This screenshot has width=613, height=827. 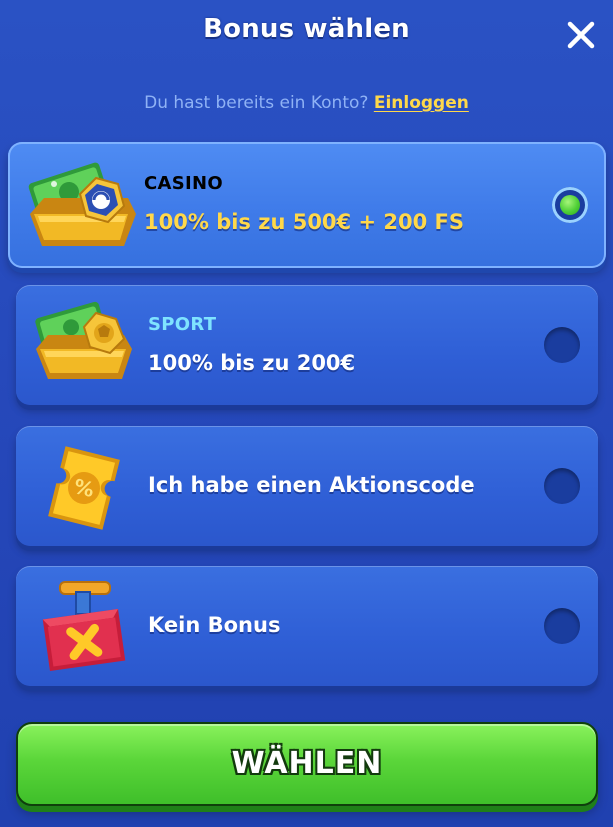 I want to click on no-bonus-box-icon, so click(x=84, y=626).